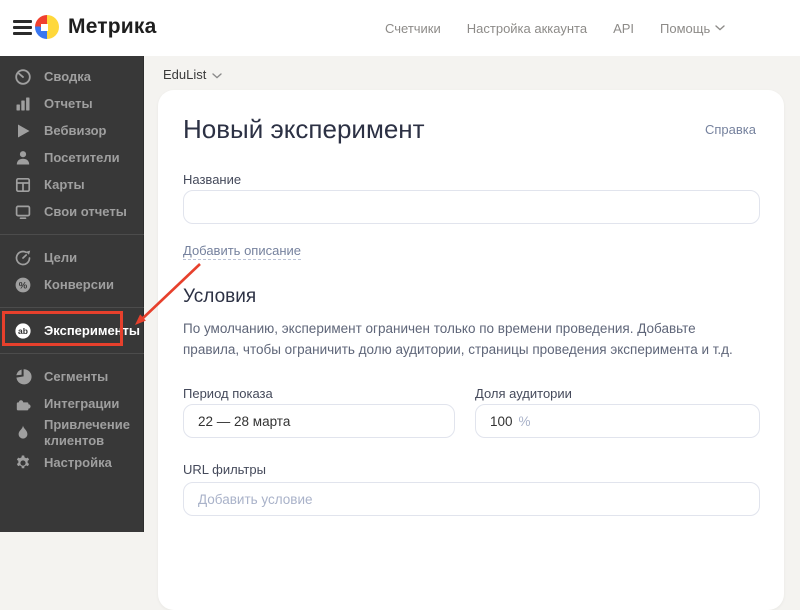 The height and width of the screenshot is (610, 800). I want to click on menu-item-api: API, so click(623, 28).